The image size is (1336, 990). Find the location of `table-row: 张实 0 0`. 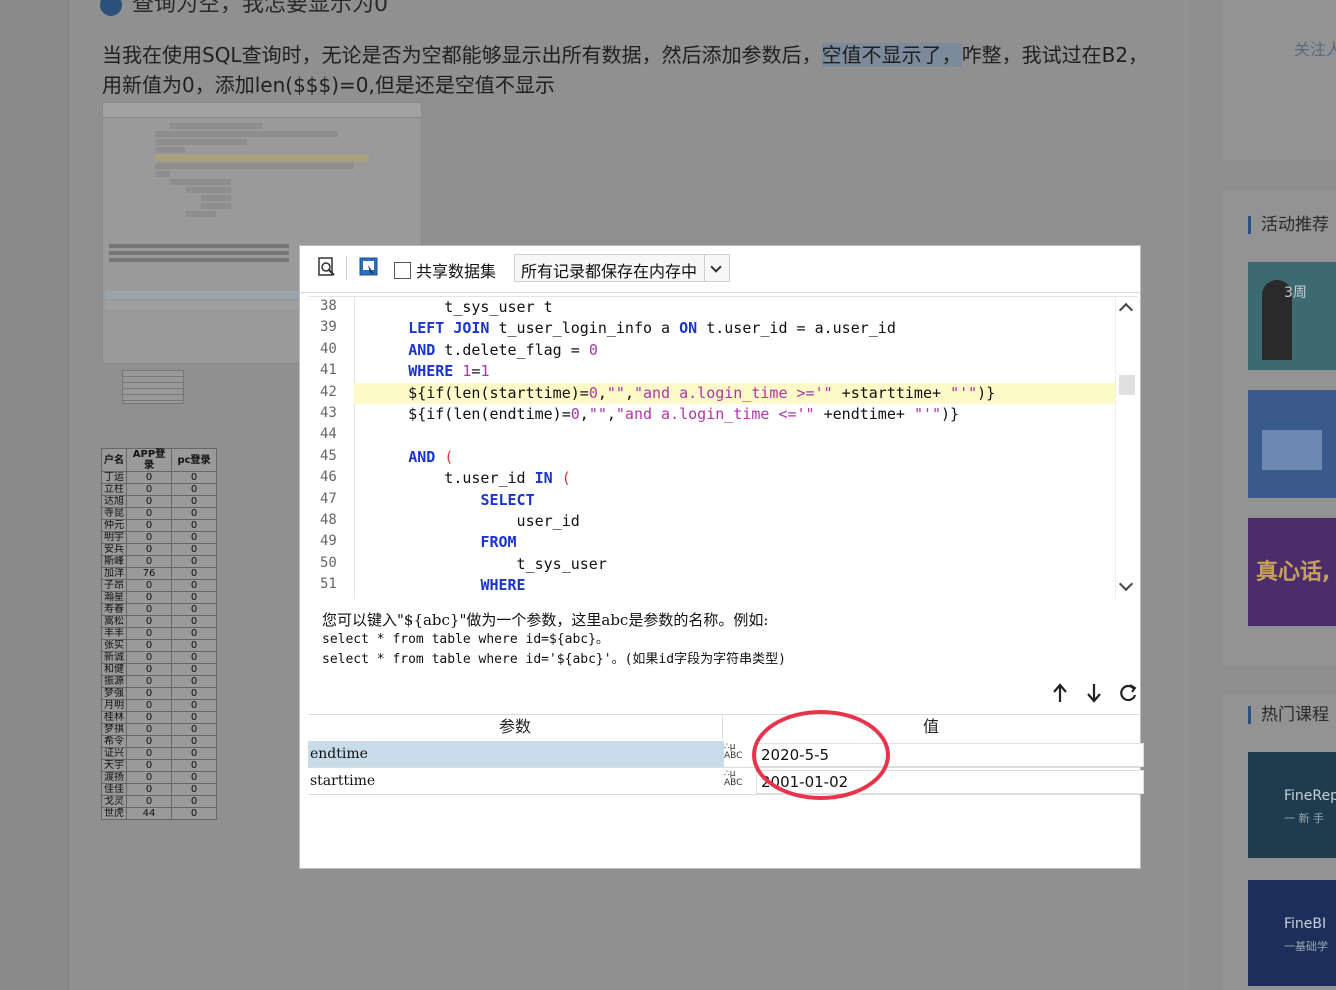

table-row: 张实 0 0 is located at coordinates (159, 645).